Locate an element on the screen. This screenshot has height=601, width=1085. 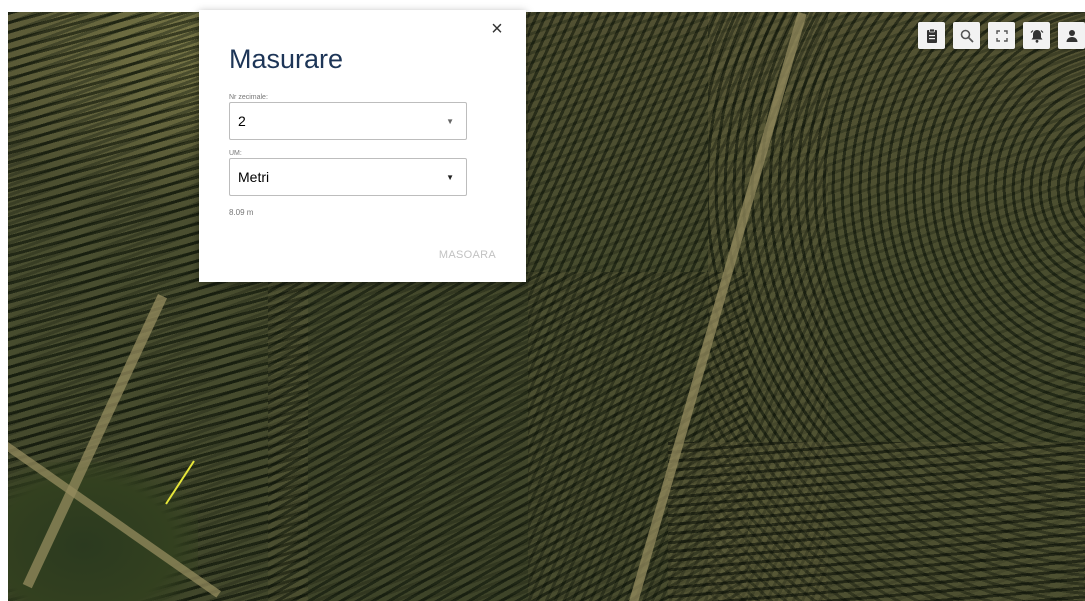
measurement-result: 8.09 m is located at coordinates (241, 212).